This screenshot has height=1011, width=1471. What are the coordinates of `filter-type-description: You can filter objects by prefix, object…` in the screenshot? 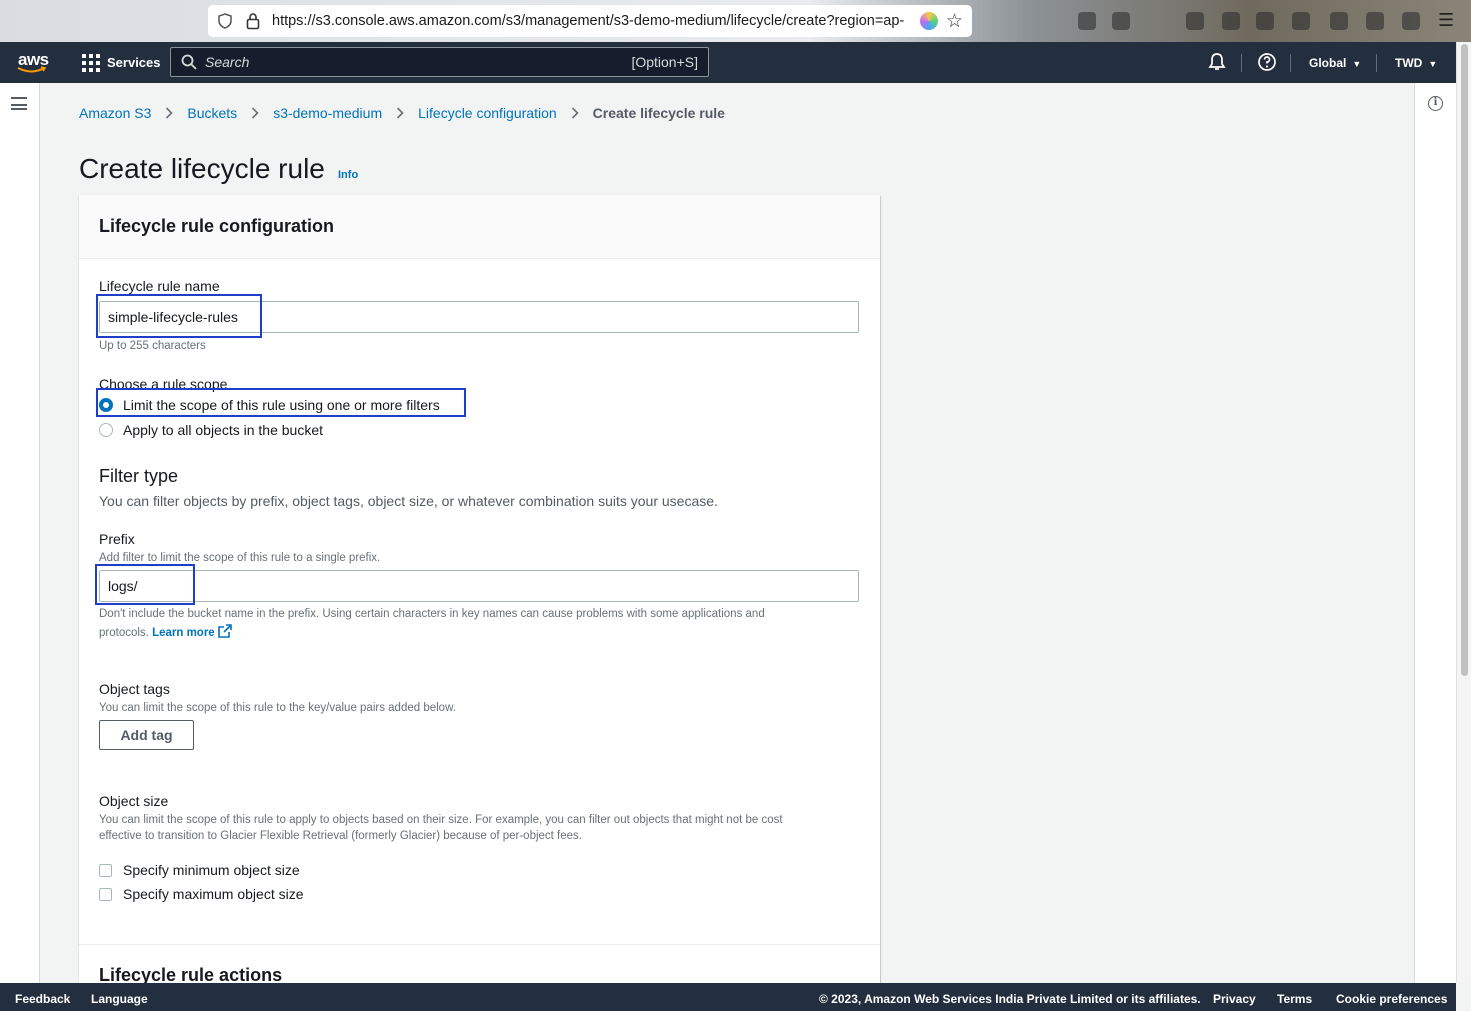 It's located at (408, 501).